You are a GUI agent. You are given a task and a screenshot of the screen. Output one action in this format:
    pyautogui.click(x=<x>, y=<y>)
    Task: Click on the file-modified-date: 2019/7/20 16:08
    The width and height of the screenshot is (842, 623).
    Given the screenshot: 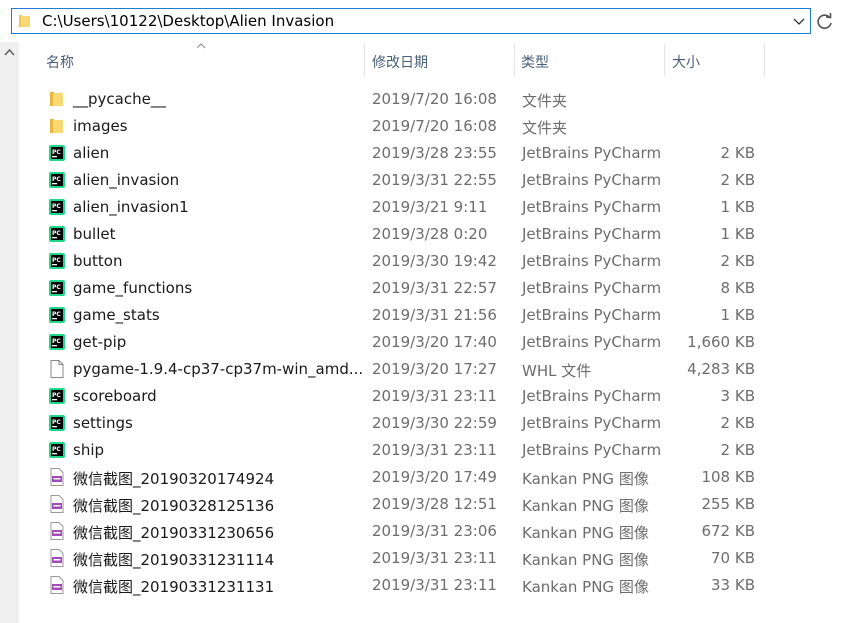 What is the action you would take?
    pyautogui.click(x=434, y=99)
    